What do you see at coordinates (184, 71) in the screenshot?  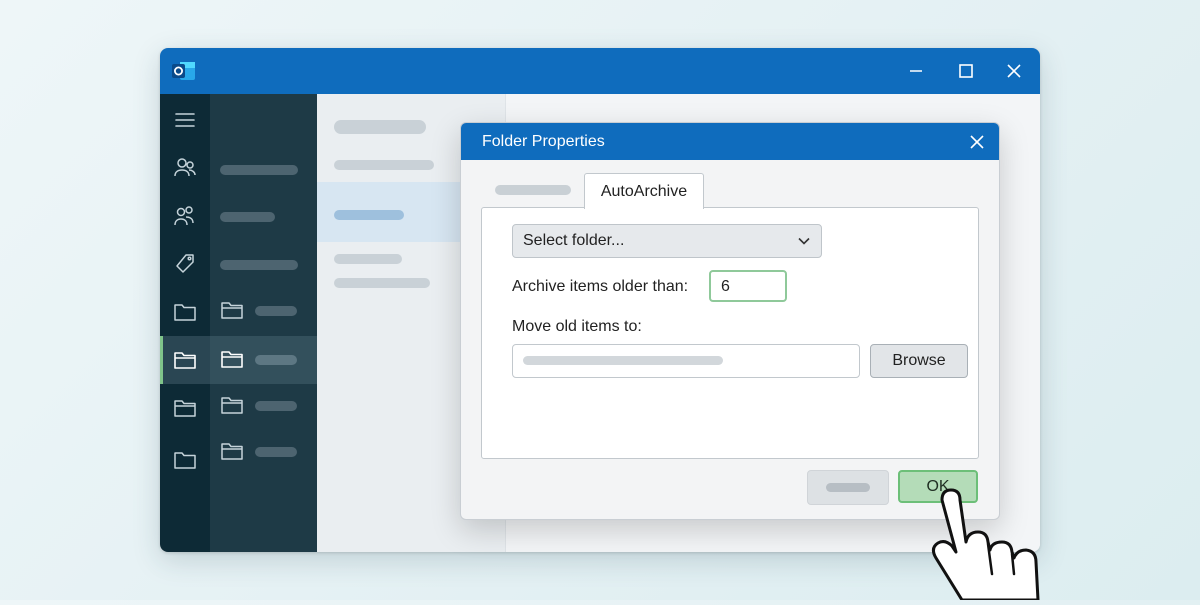 I see `outlook-logo-icon` at bounding box center [184, 71].